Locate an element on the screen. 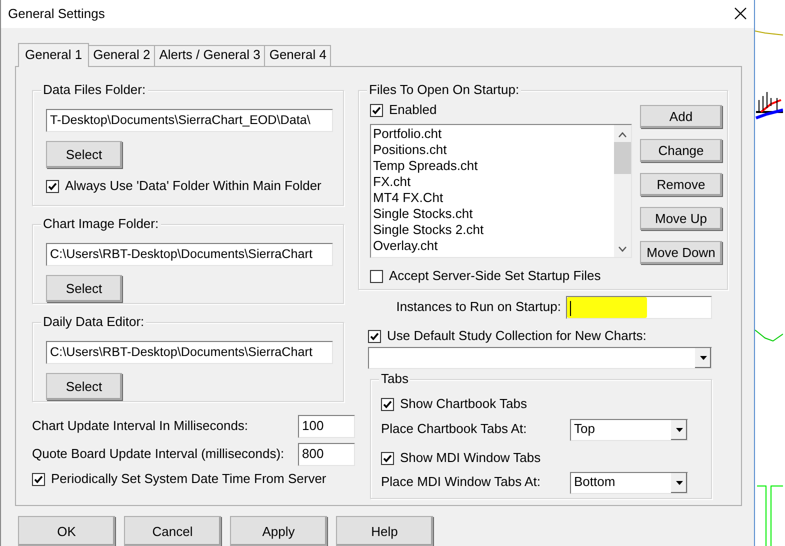  field-label: Quote Board Update Interval (milliseconds): is located at coordinates (158, 454).